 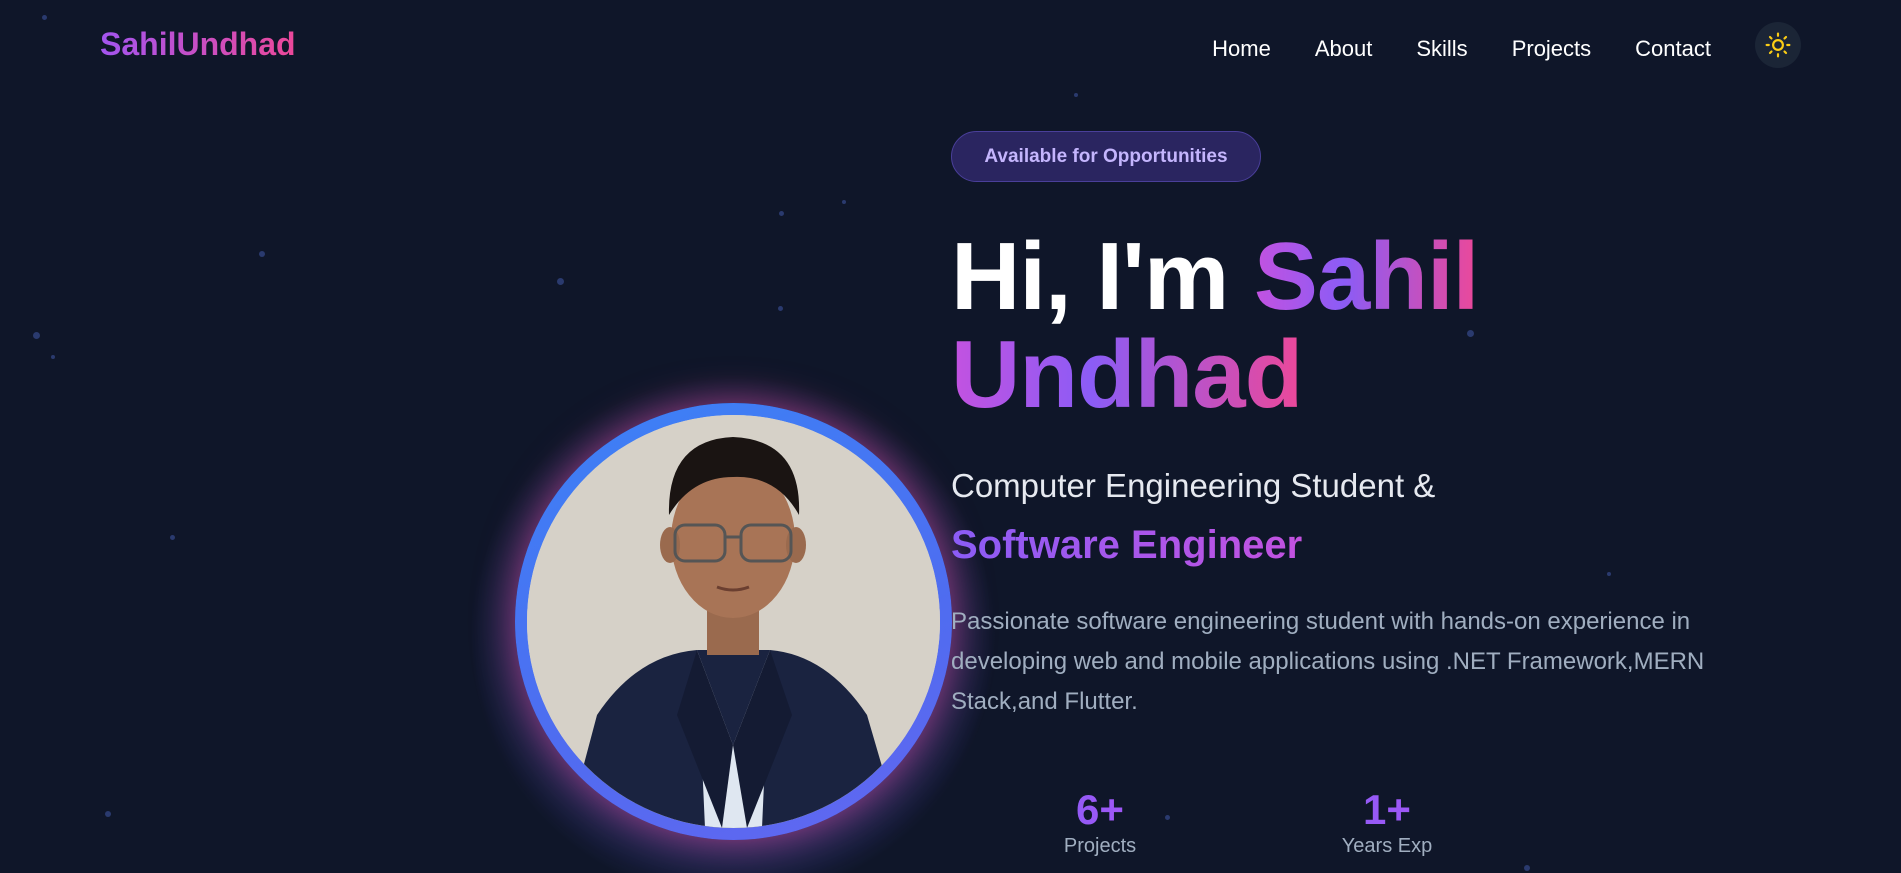 I want to click on hero-heading: Hi, I'm Sahil Undhad, so click(x=1215, y=326).